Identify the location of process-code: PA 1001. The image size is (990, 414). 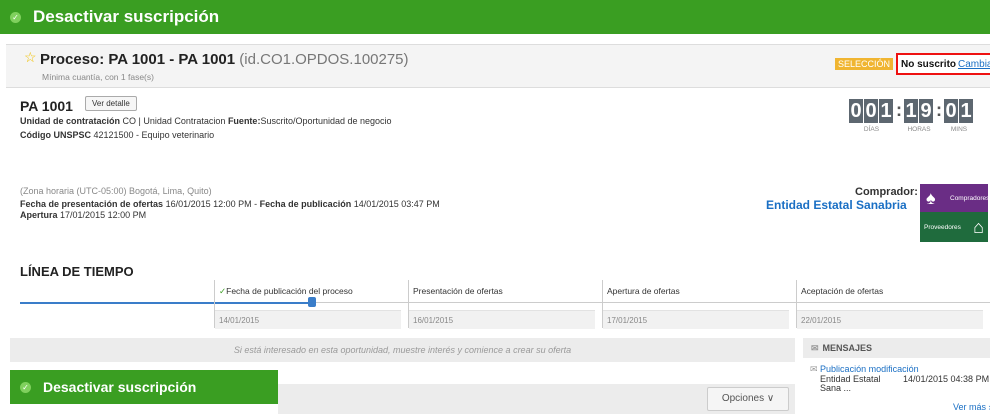
(46, 106).